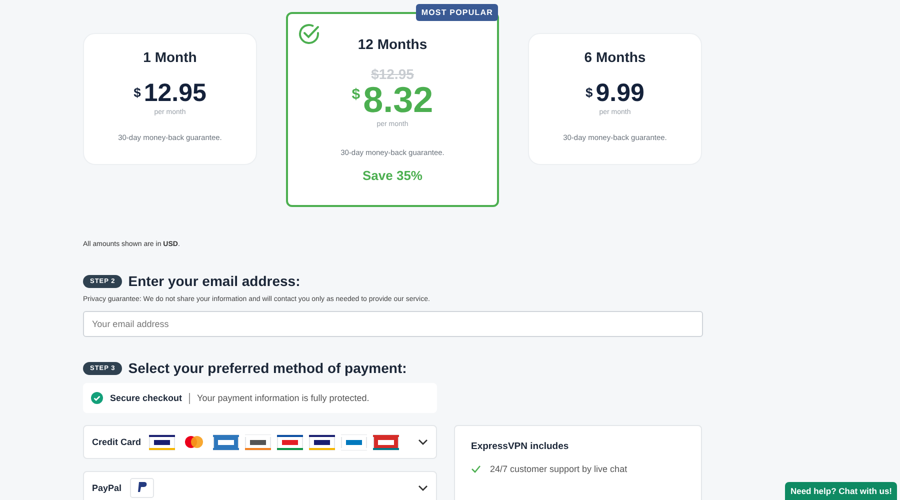  What do you see at coordinates (142, 488) in the screenshot?
I see `paypal-logo-icon` at bounding box center [142, 488].